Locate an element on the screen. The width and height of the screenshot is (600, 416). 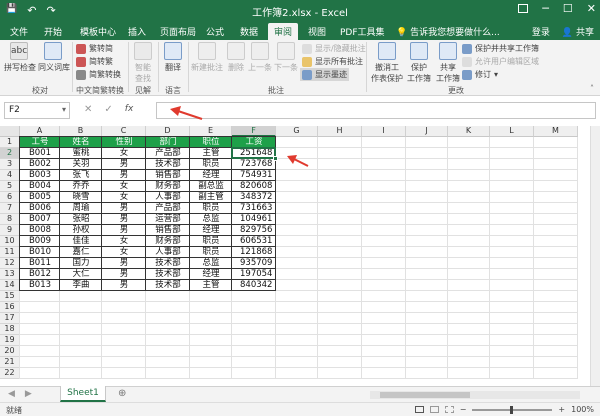
column-header-i: I is located at coordinates (384, 131).